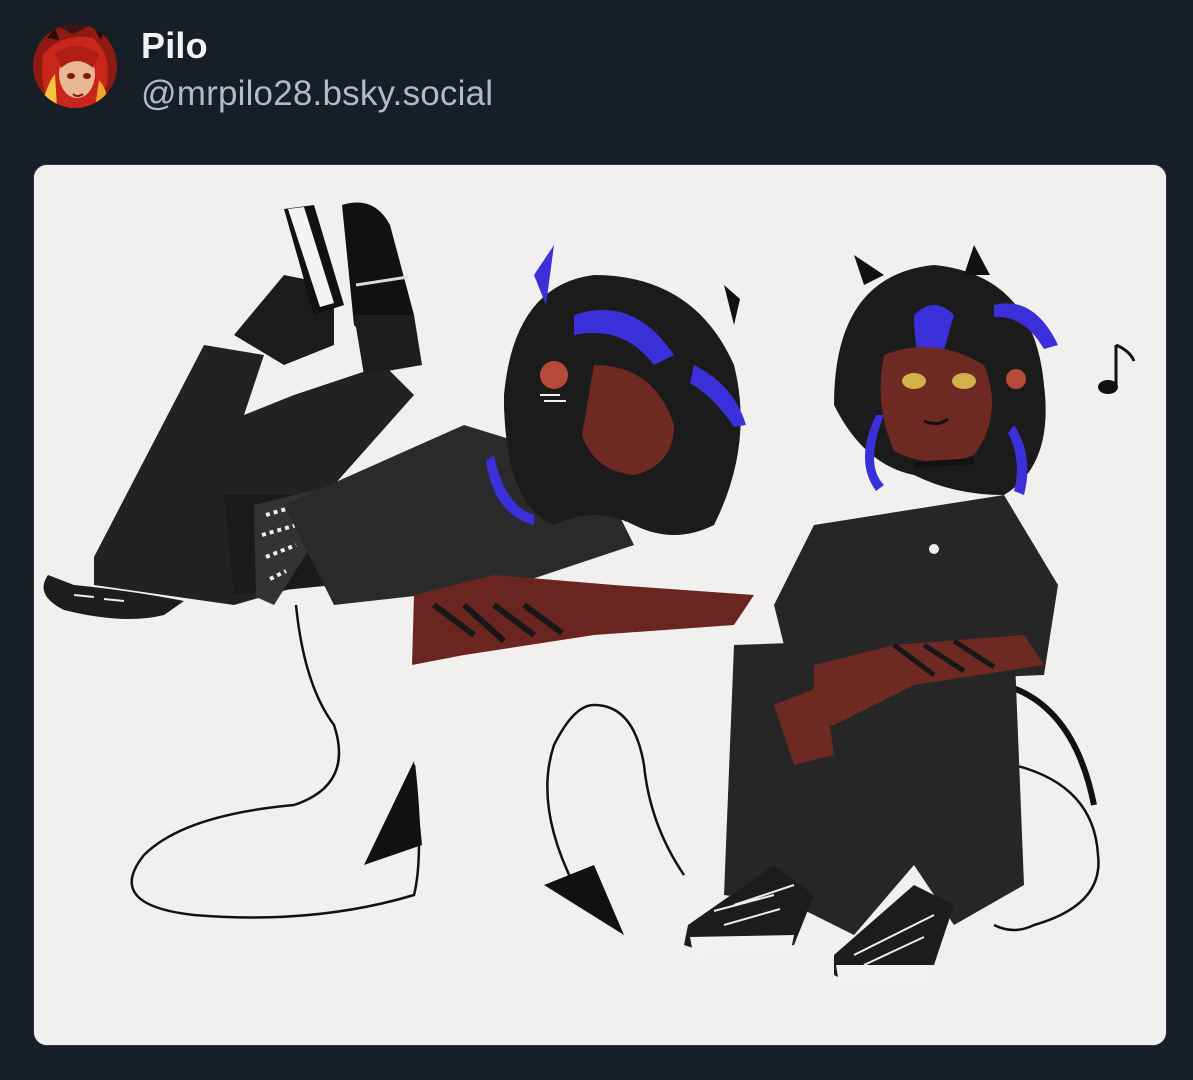  What do you see at coordinates (317, 46) in the screenshot?
I see `author-display-name: Pilo` at bounding box center [317, 46].